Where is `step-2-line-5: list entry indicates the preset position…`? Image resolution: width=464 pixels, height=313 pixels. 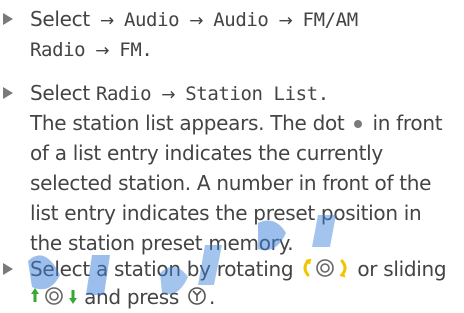 step-2-line-5: list entry indicates the preset position… is located at coordinates (226, 213).